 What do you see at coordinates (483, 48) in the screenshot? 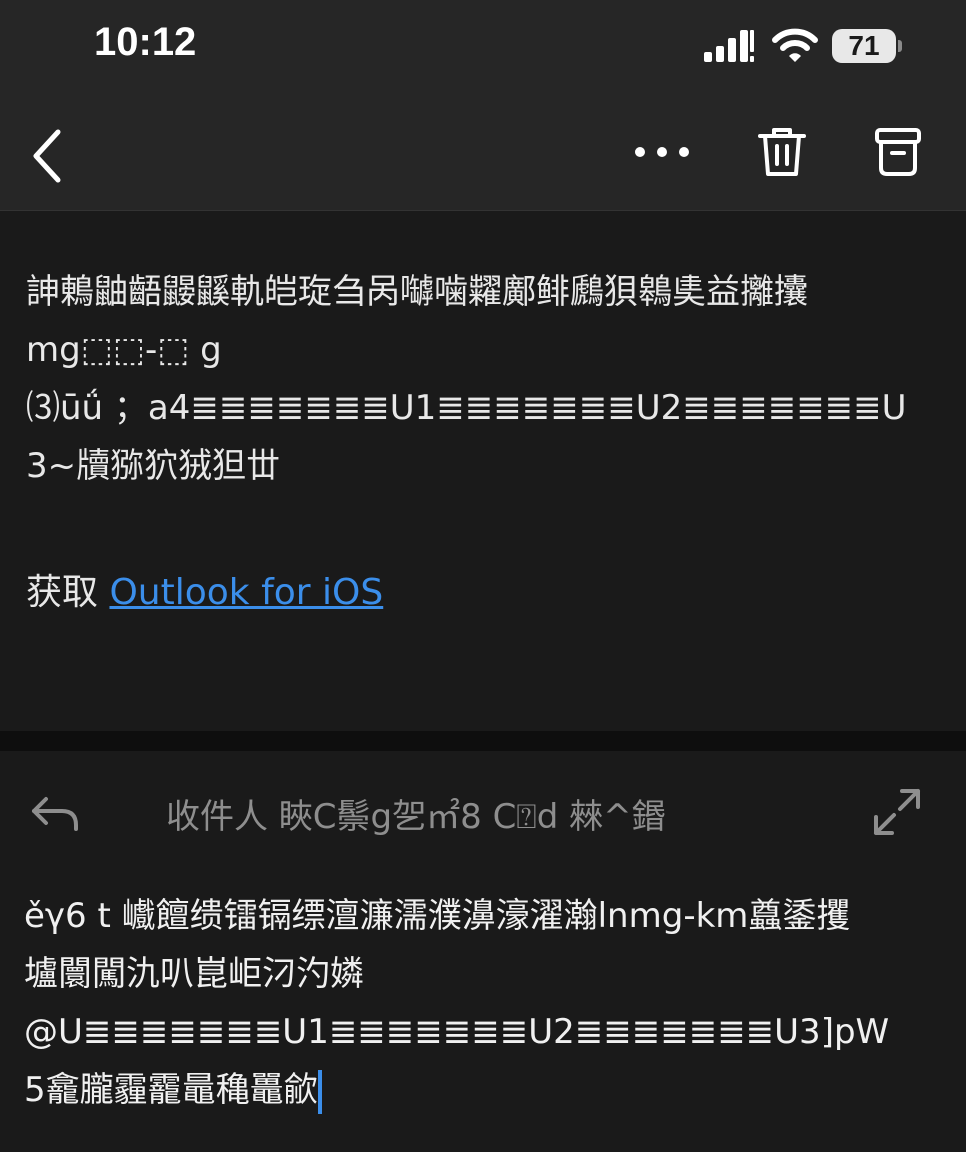
I see `status-bar: 10:12 71` at bounding box center [483, 48].